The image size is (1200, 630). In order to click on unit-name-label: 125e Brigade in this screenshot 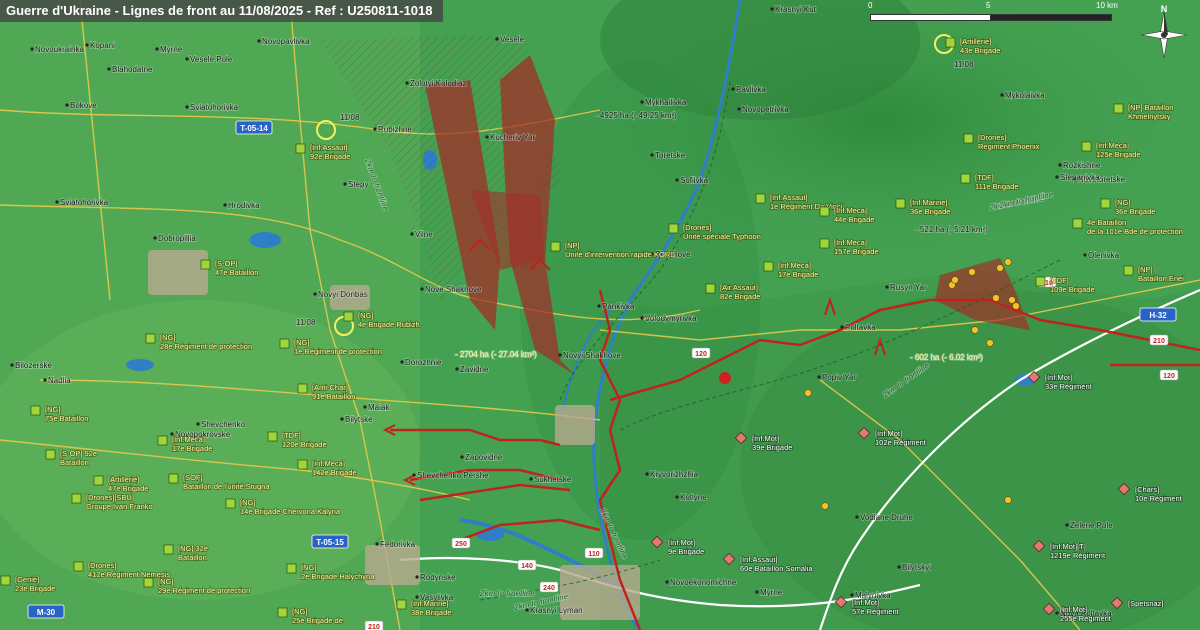, I will do `click(1118, 154)`.